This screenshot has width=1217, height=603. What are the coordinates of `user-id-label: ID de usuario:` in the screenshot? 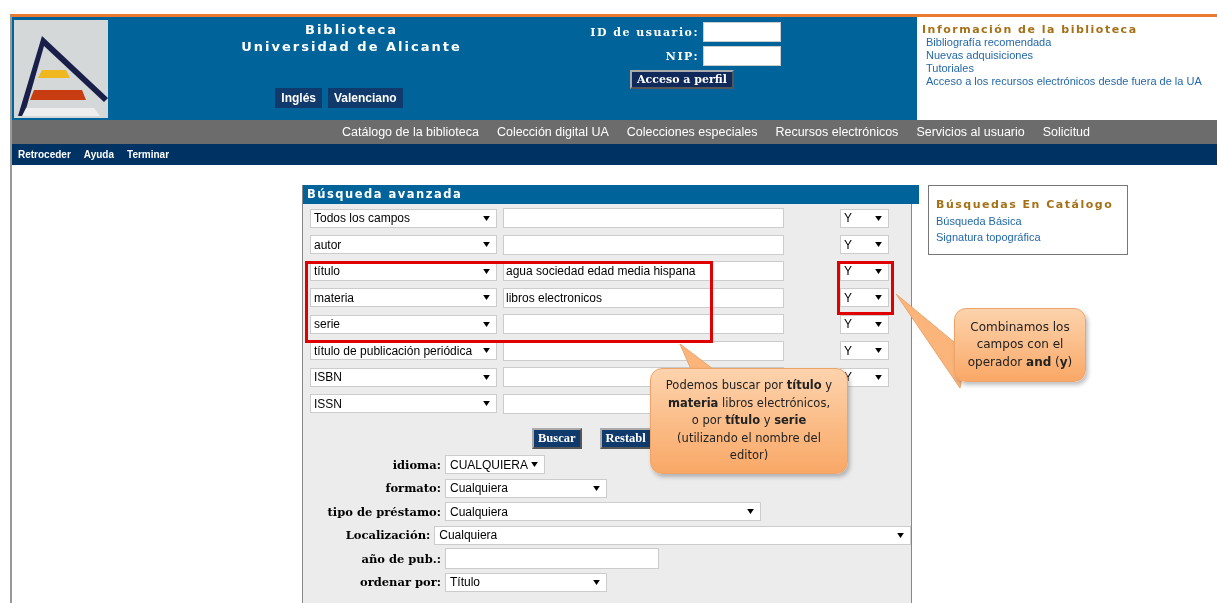 It's located at (644, 32).